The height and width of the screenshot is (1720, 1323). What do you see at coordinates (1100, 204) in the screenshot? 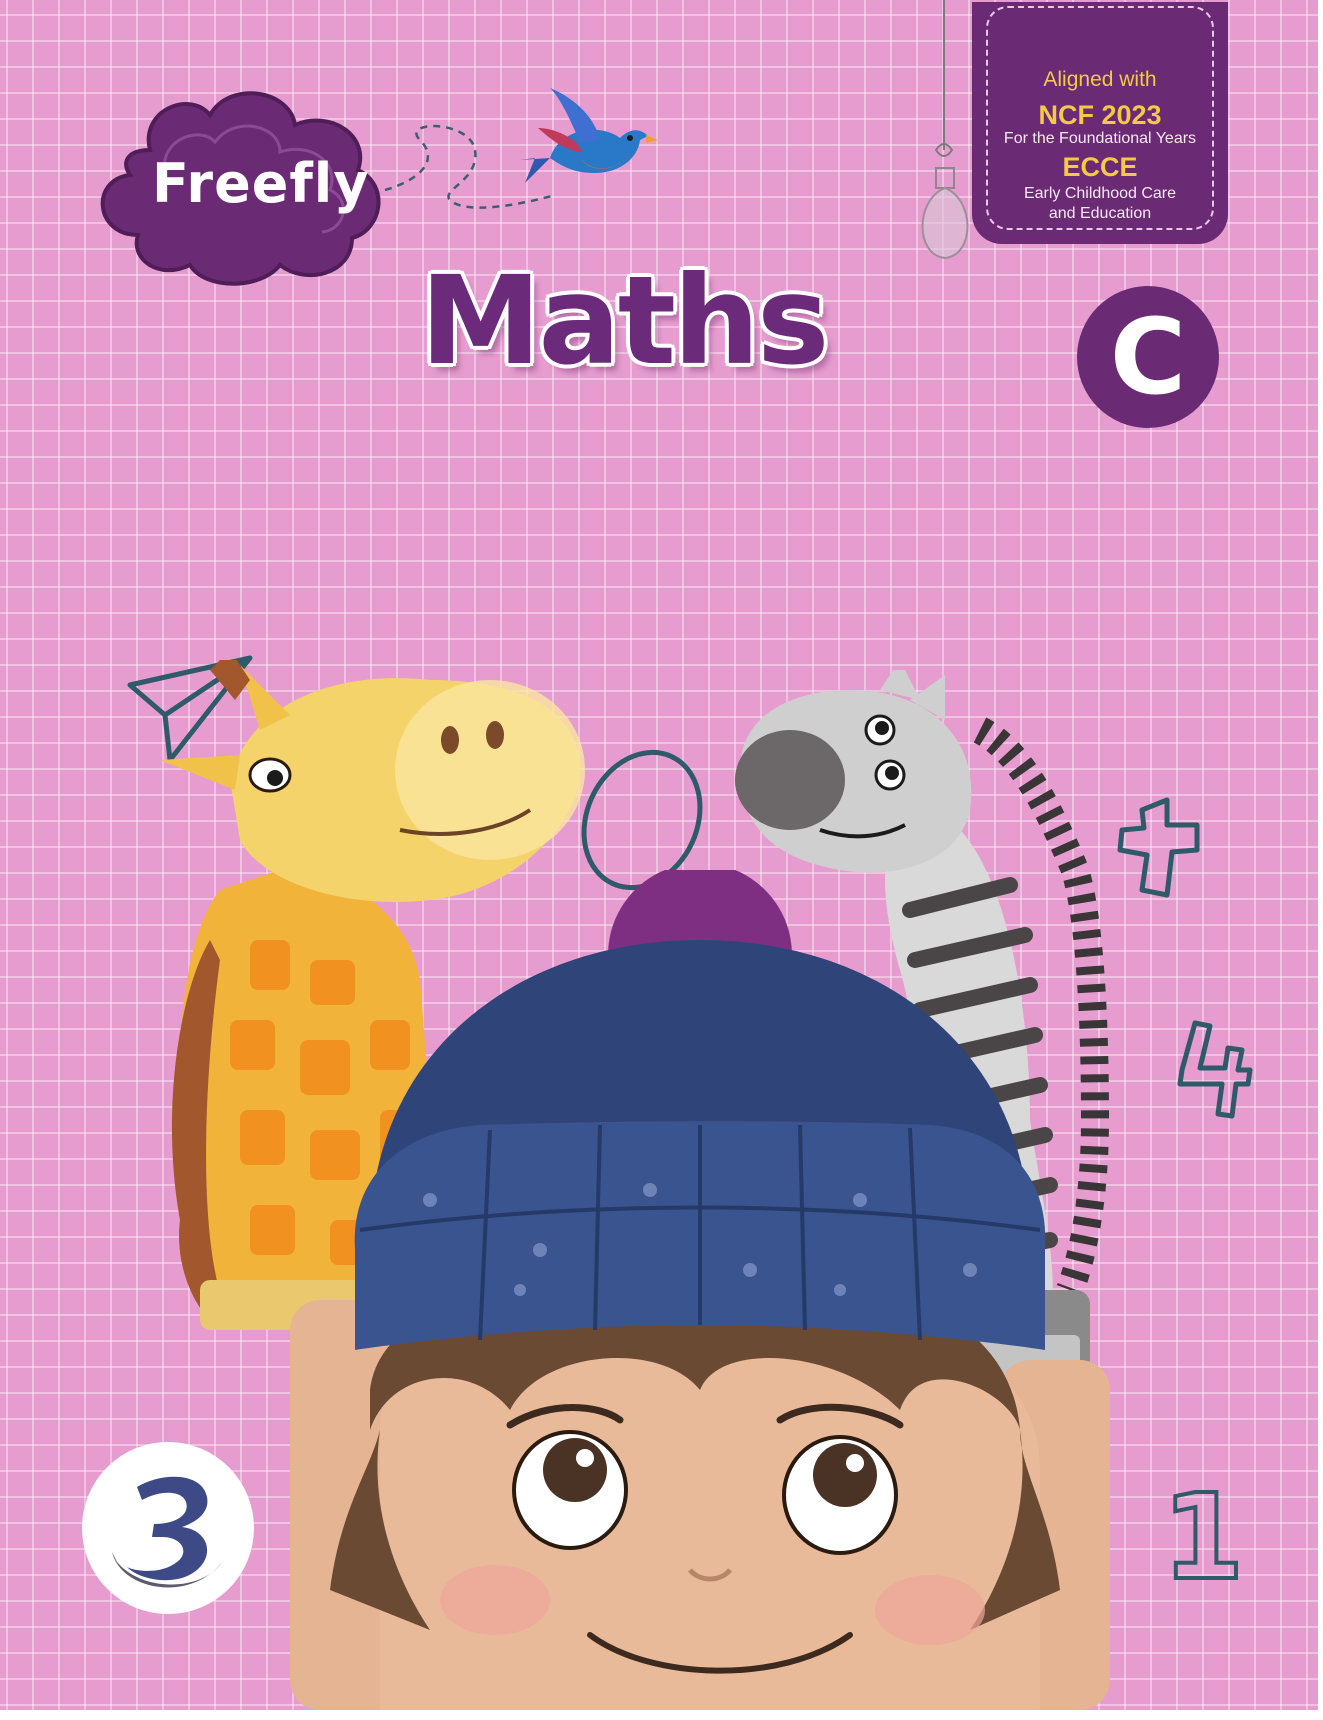
I see `badge-ecce-description: Early Childhood Care and Education` at bounding box center [1100, 204].